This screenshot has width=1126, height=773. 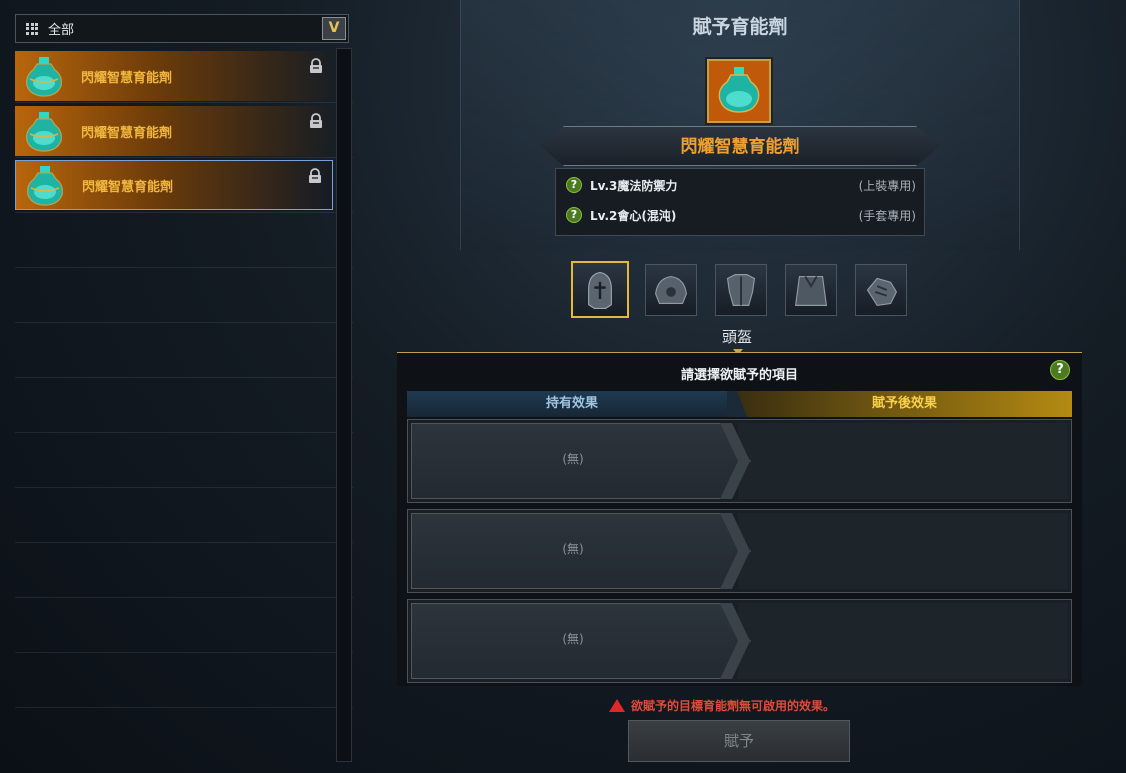 What do you see at coordinates (634, 185) in the screenshot?
I see `effect-text: Lv.3魔法防禦力` at bounding box center [634, 185].